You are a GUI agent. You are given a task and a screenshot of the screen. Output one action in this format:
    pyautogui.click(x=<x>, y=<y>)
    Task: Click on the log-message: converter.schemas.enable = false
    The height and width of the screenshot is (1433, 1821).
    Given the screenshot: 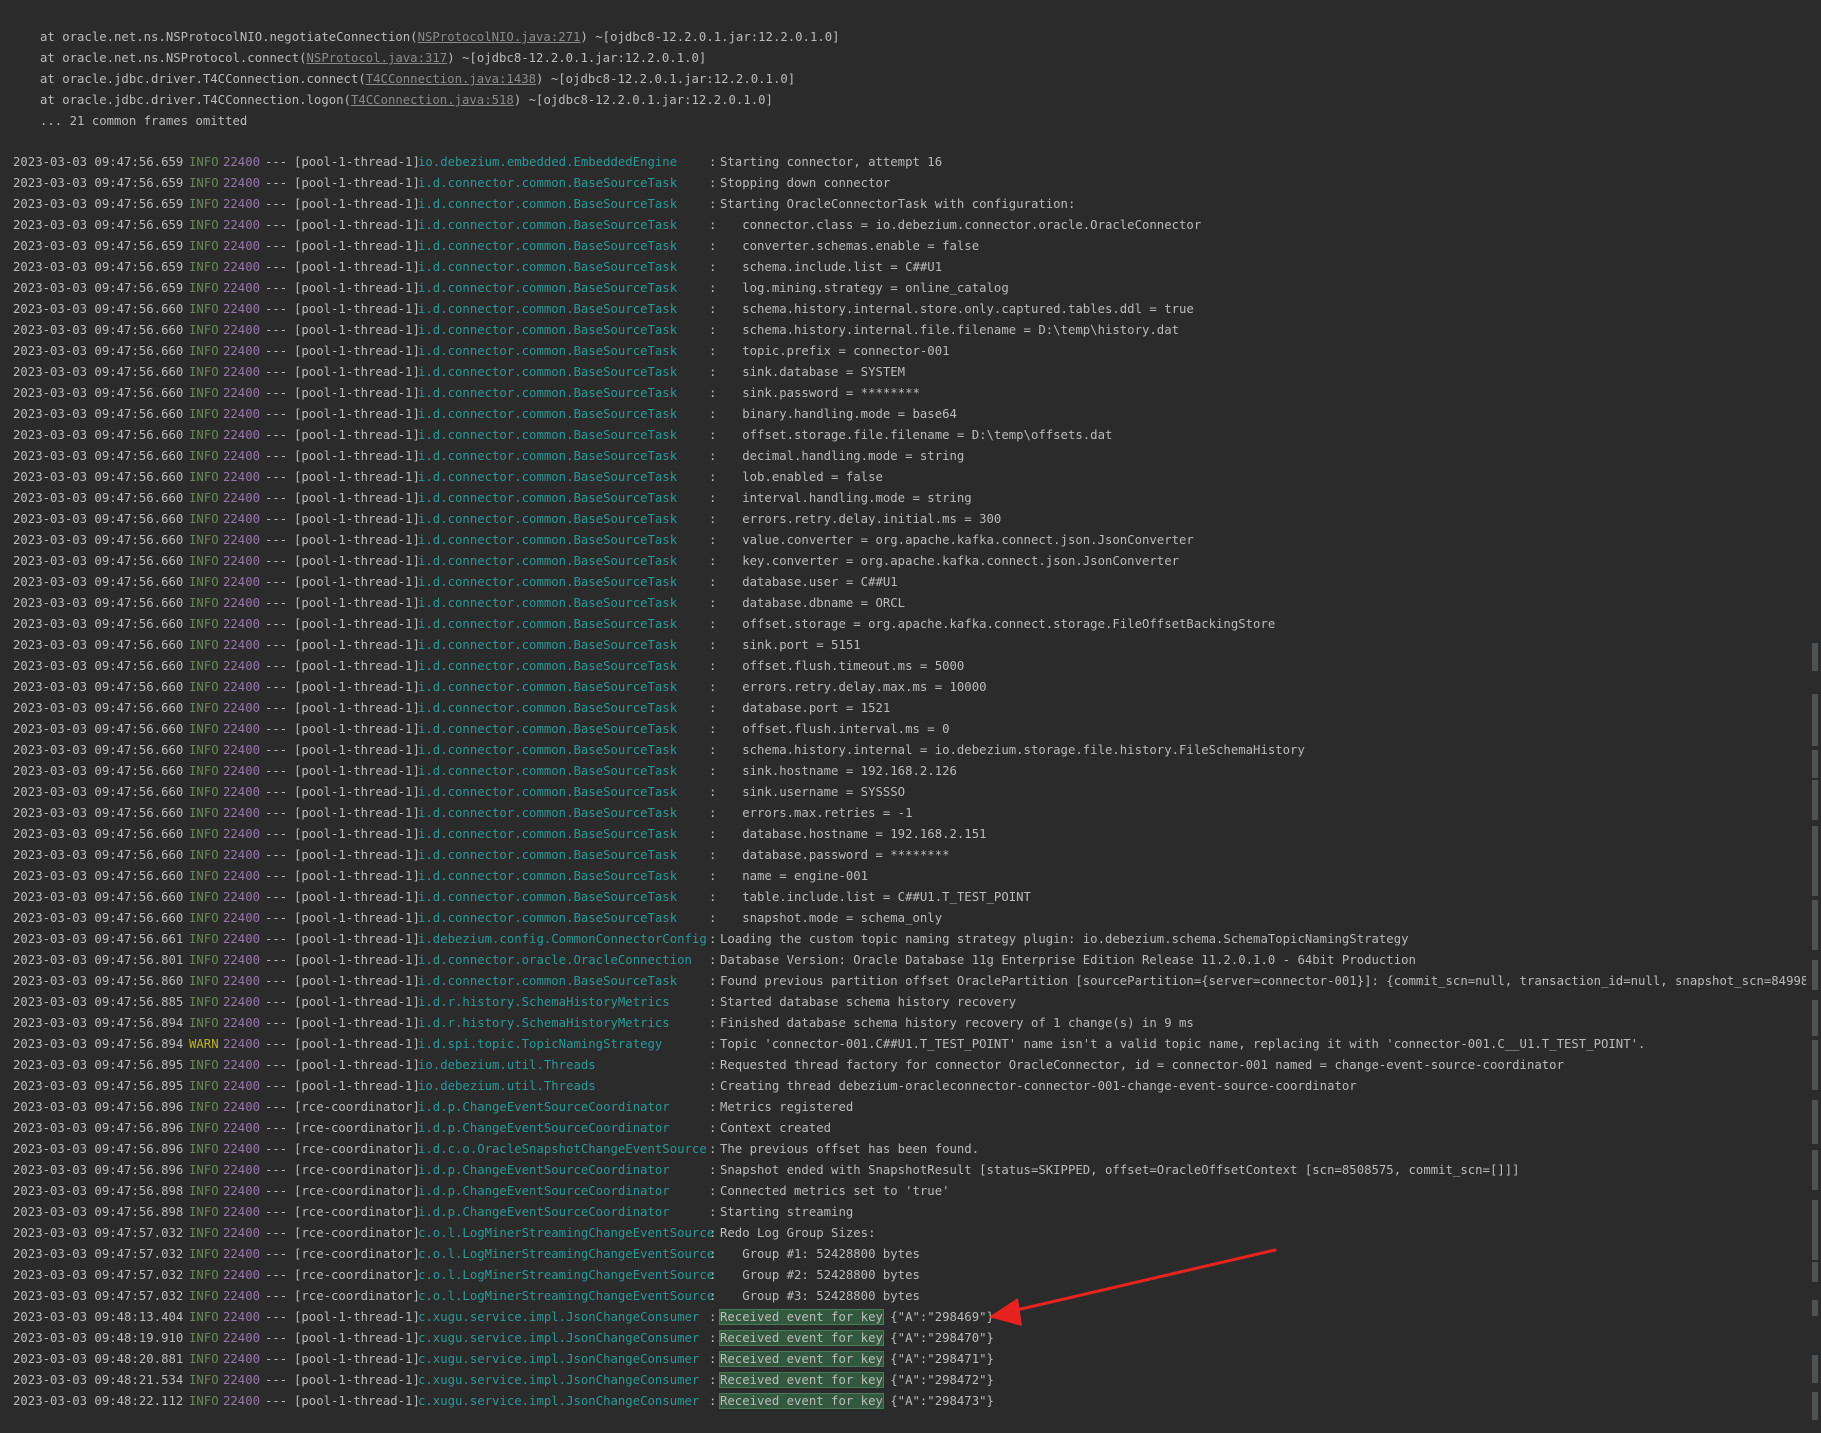 What is the action you would take?
    pyautogui.click(x=850, y=246)
    